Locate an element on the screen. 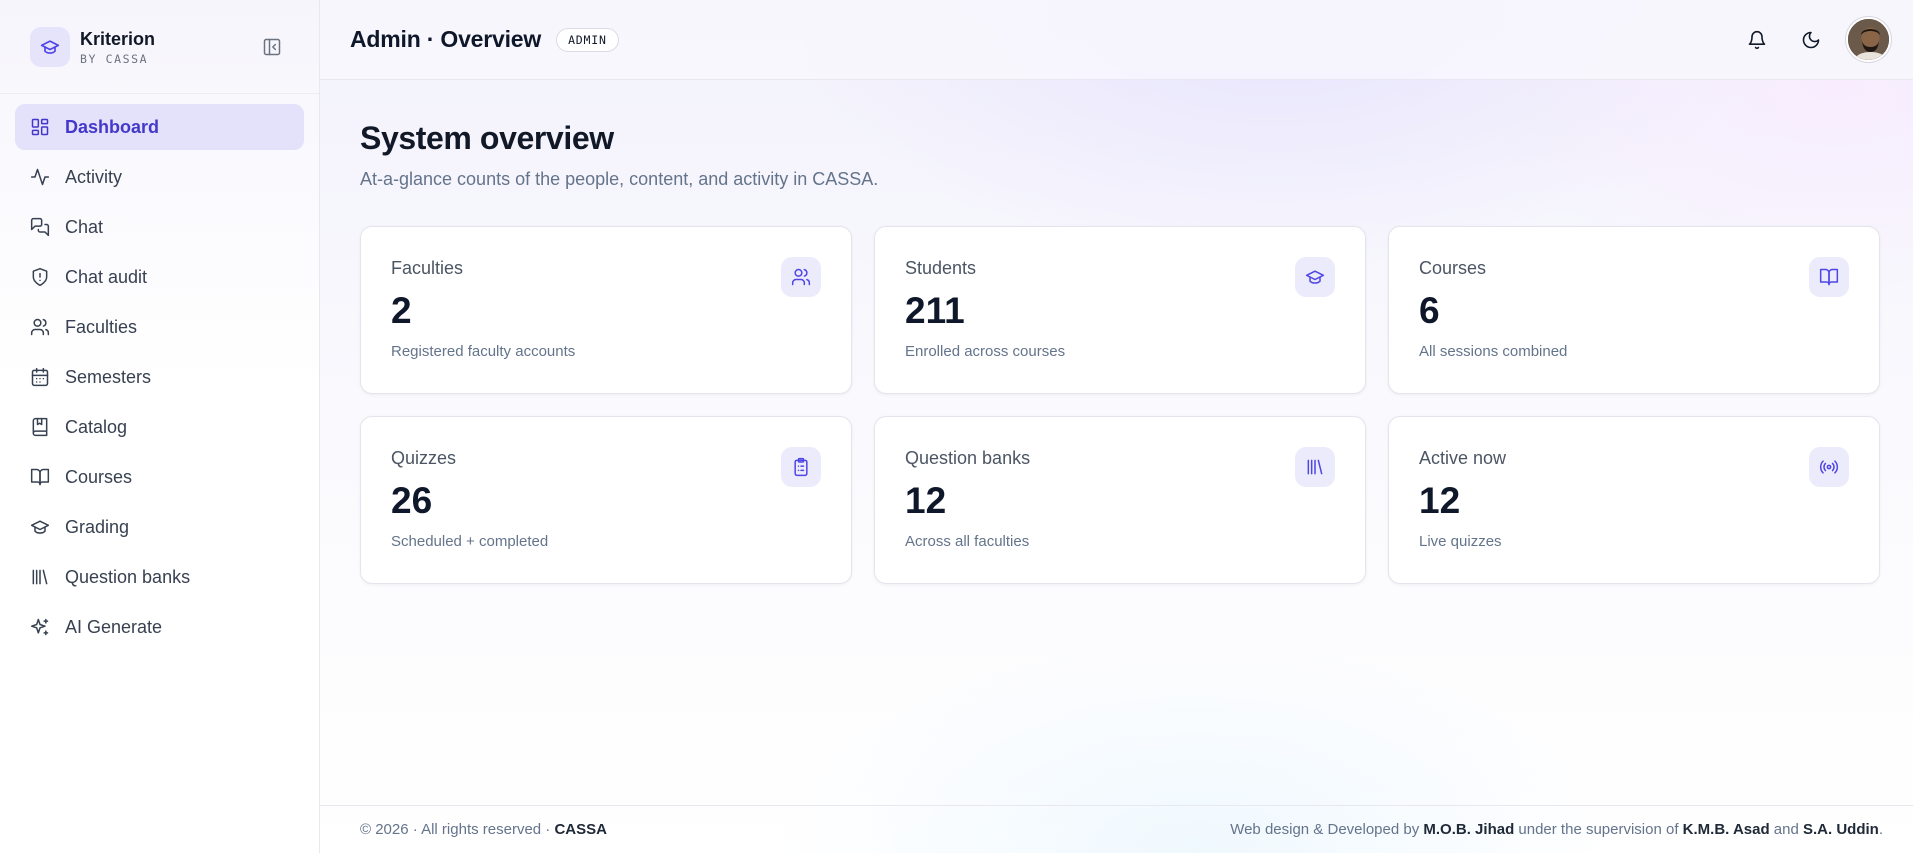 This screenshot has height=853, width=1913. bookmark-book-icon is located at coordinates (40, 427).